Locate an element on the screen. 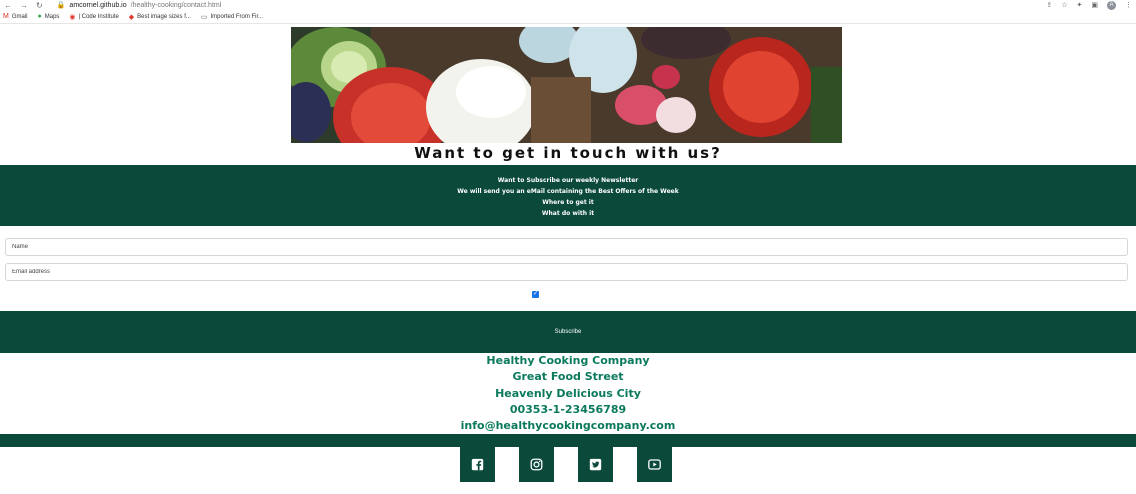  bookmark-code-institute: ◉ | Code Institute is located at coordinates (93, 17).